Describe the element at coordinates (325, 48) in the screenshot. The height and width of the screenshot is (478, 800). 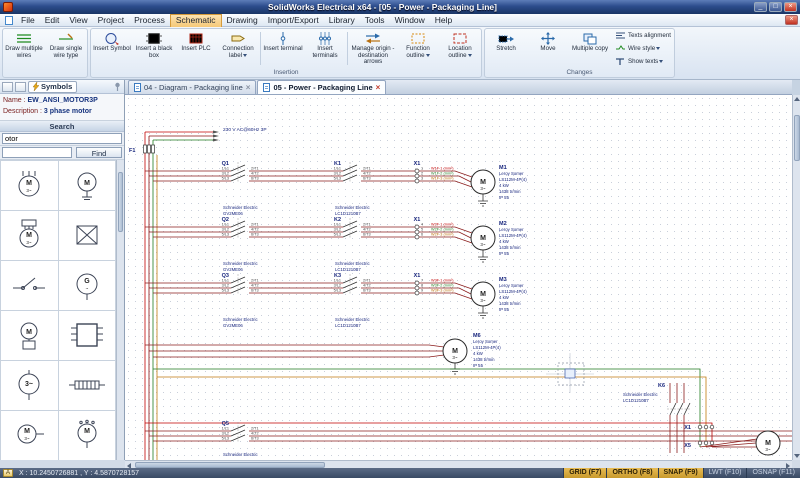
I see `insert-terminals-button: Insert terminals` at that location.